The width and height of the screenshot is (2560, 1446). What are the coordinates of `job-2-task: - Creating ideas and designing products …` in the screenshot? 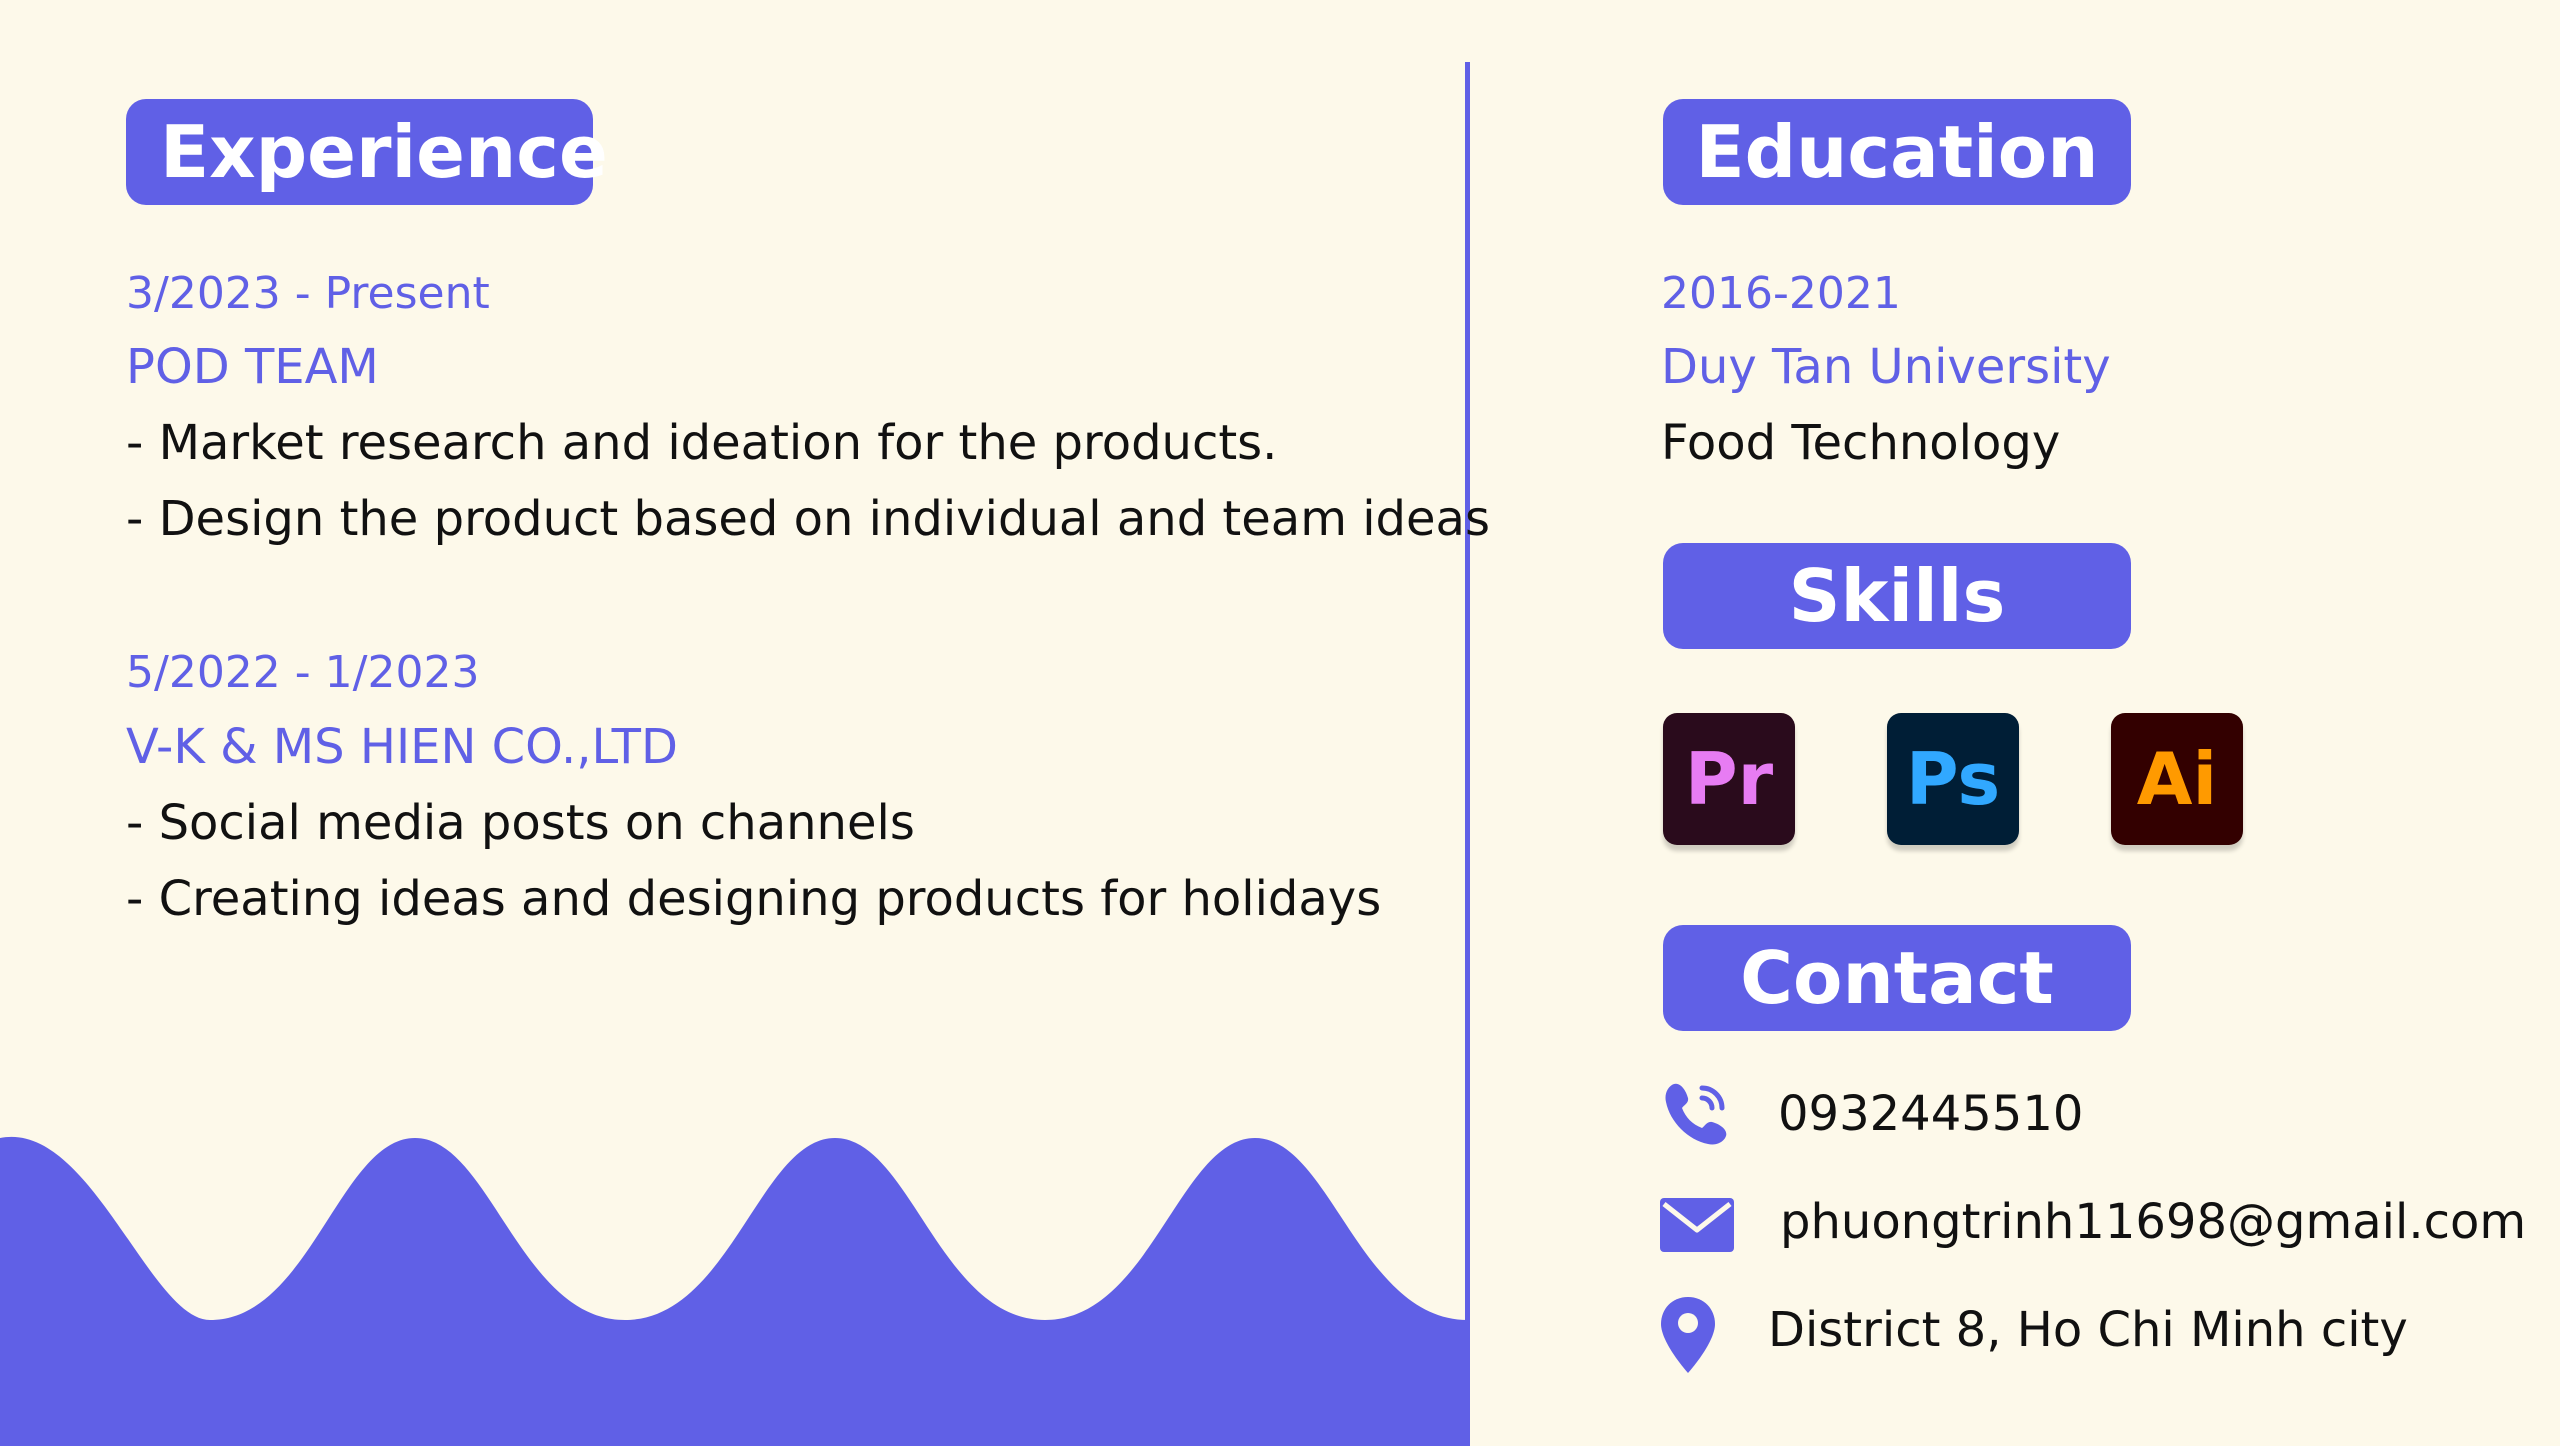 It's located at (754, 899).